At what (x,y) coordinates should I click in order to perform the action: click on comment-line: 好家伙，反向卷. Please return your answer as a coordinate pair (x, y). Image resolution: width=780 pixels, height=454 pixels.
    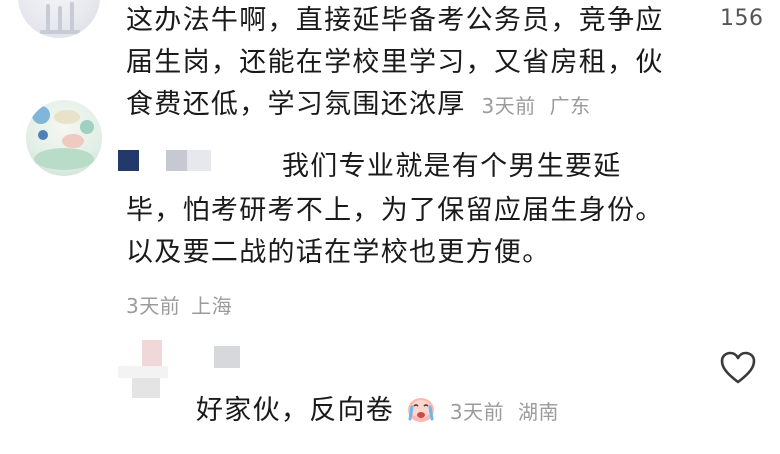
    Looking at the image, I should click on (295, 410).